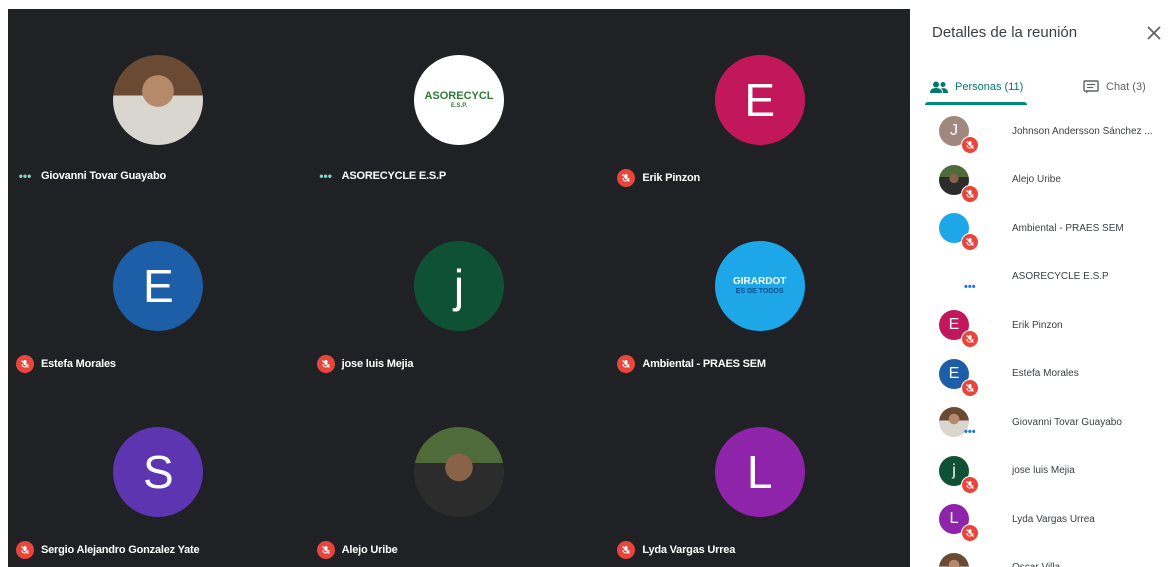 Image resolution: width=1175 pixels, height=567 pixels. Describe the element at coordinates (939, 87) in the screenshot. I see `people-icon` at that location.